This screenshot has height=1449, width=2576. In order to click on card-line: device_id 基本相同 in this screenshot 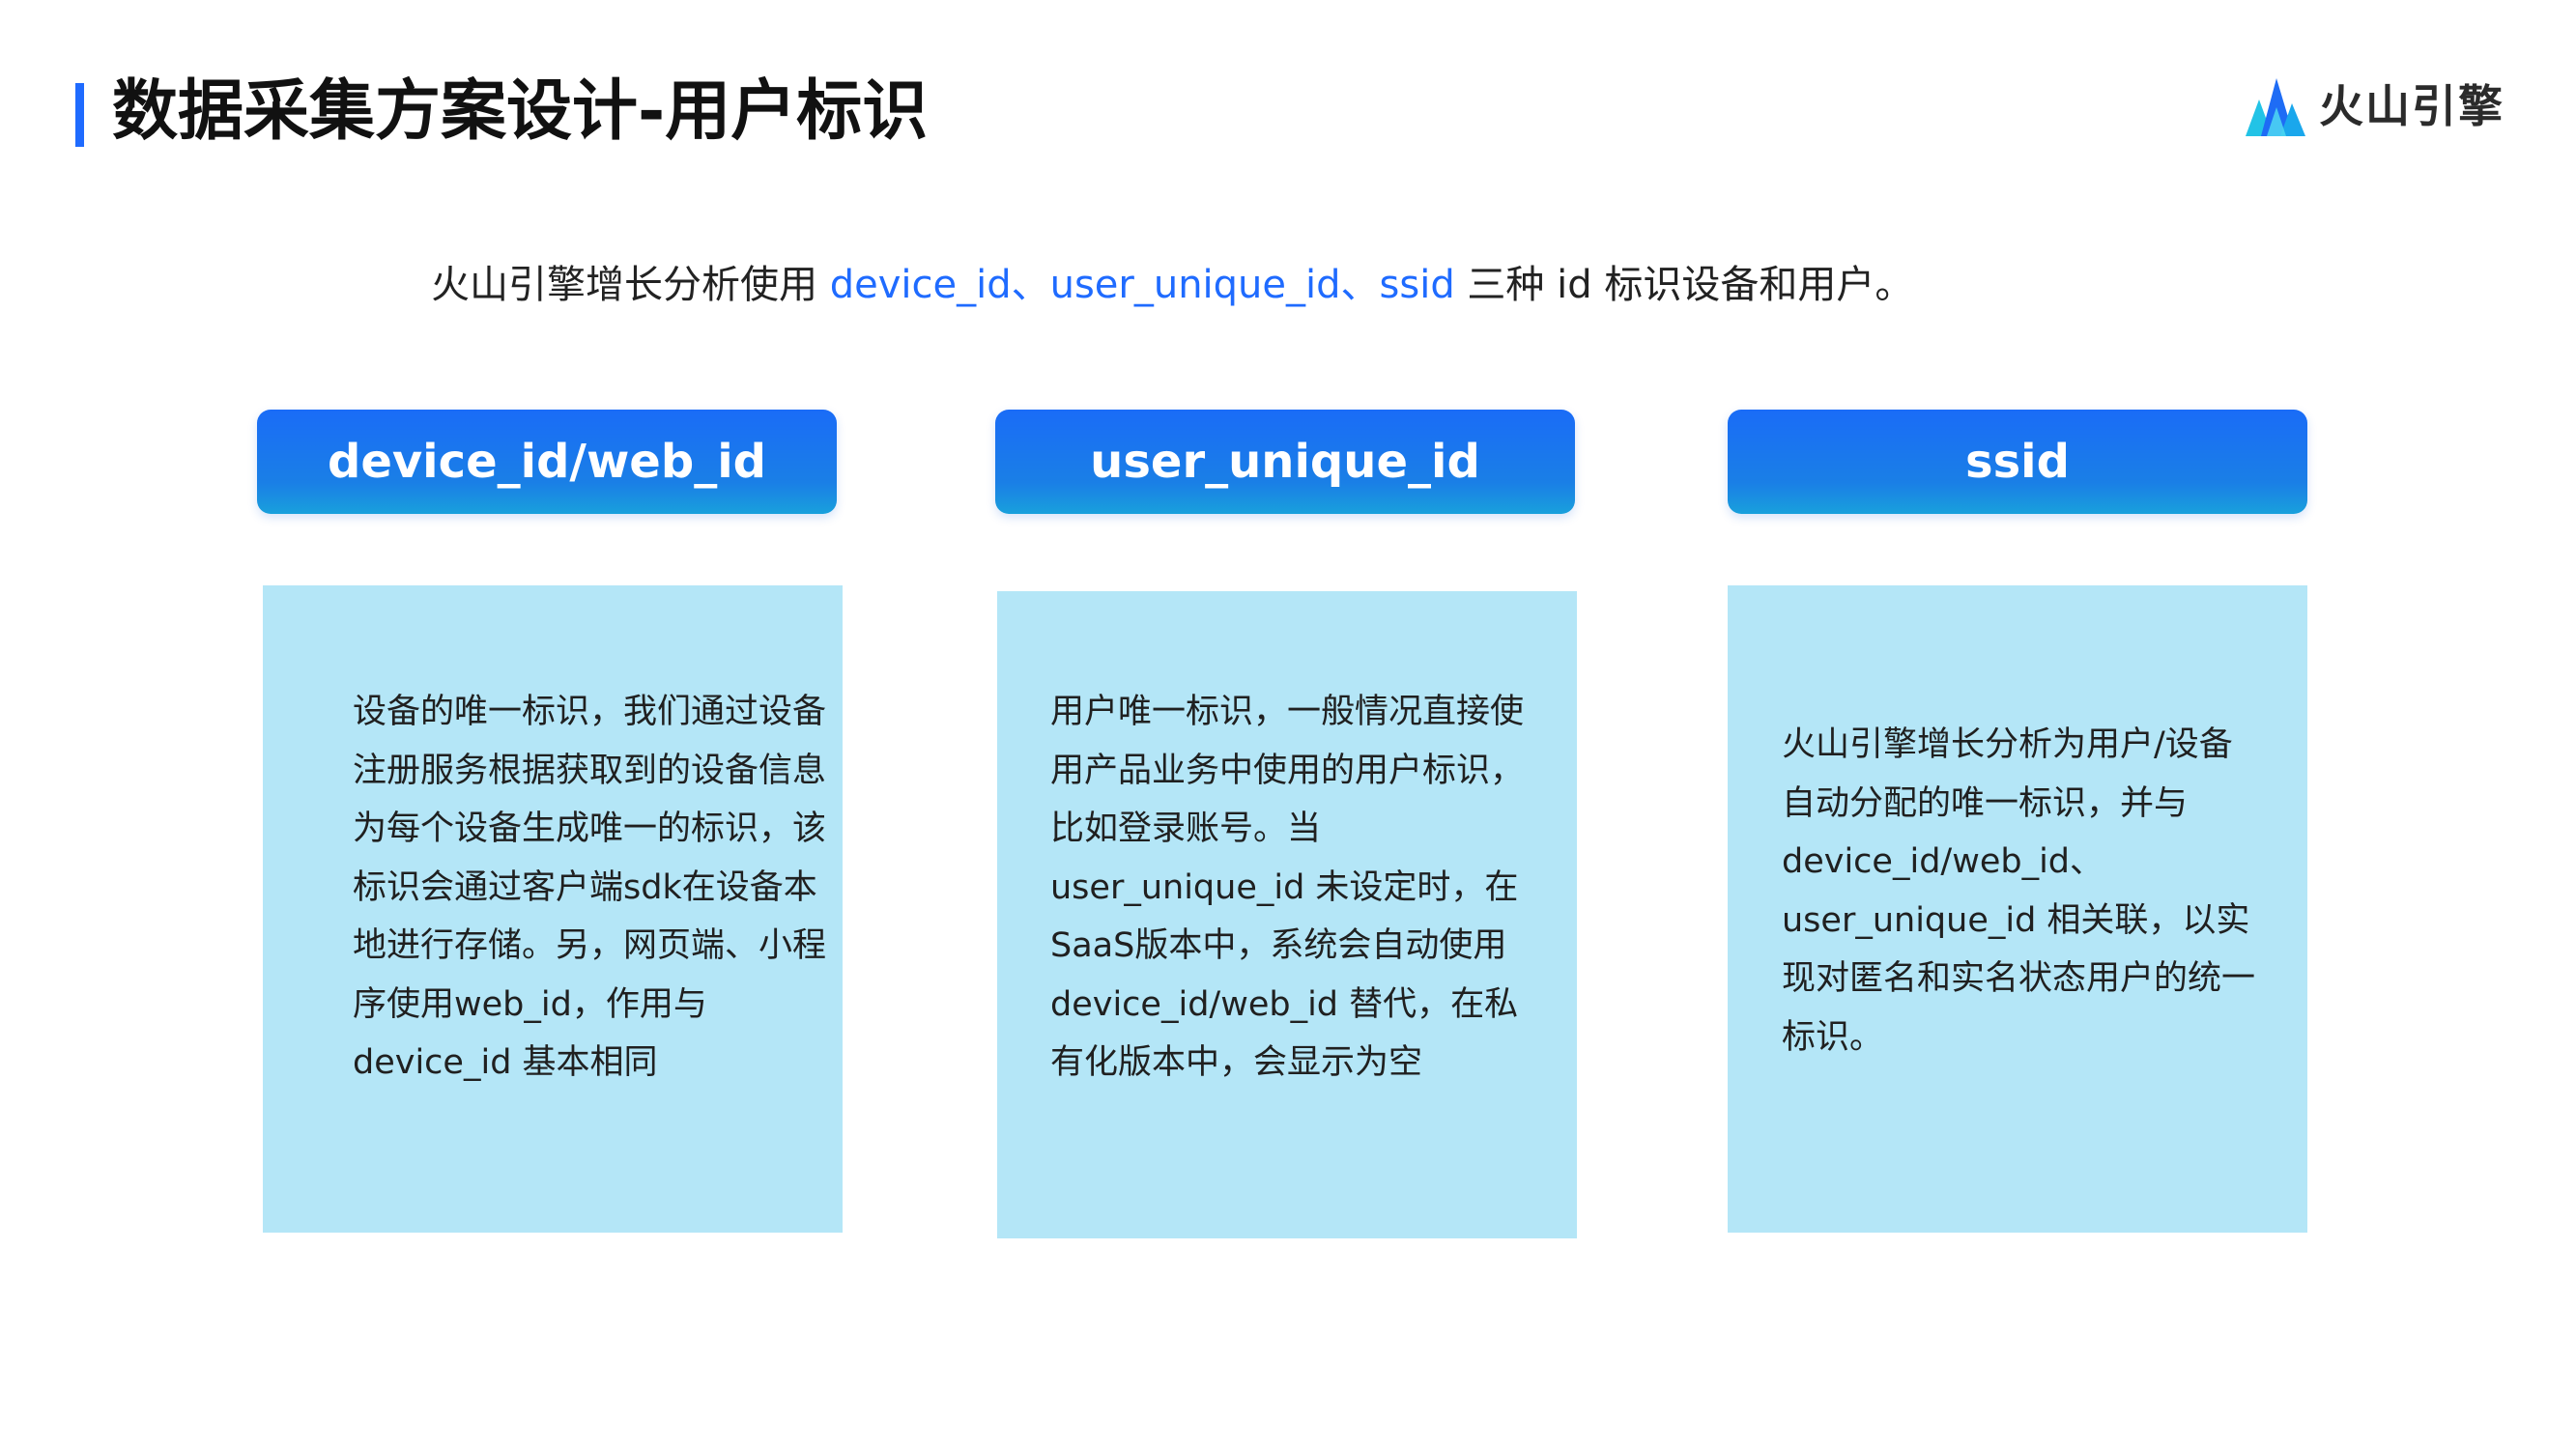, I will do `click(505, 1062)`.